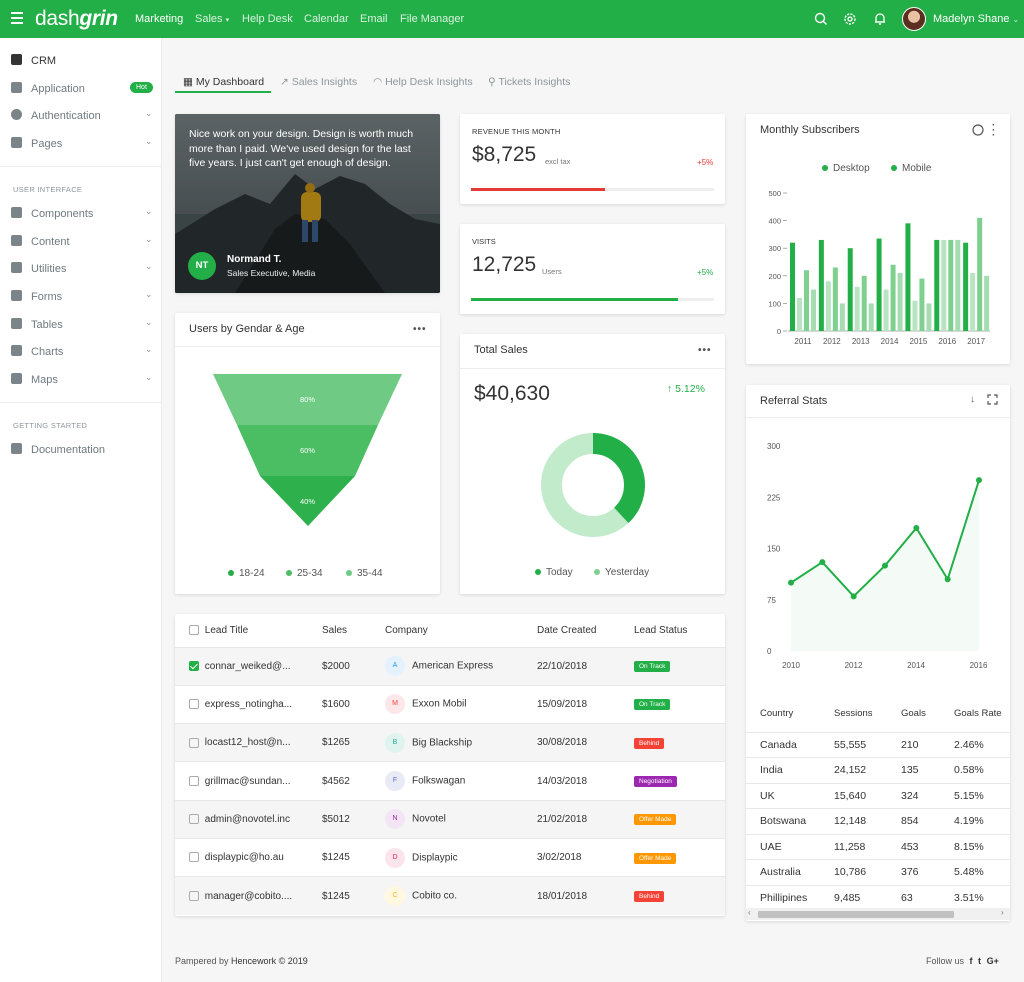 The width and height of the screenshot is (1024, 982). I want to click on sidebar-item-utilities: Utilities ⌄, so click(81, 269).